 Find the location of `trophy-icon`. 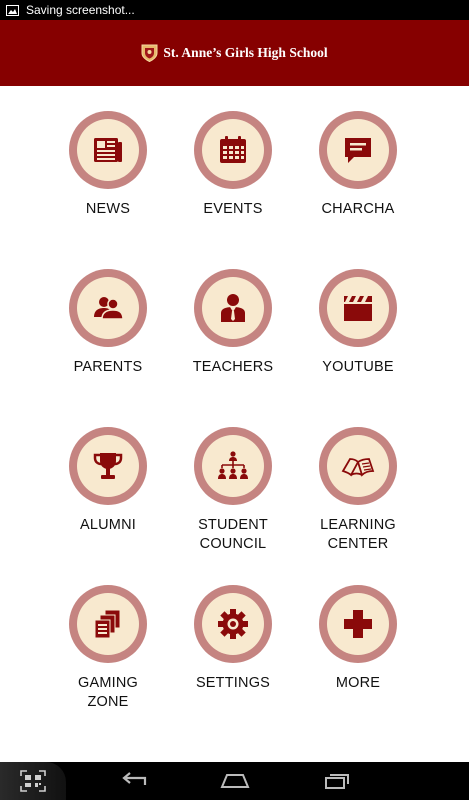

trophy-icon is located at coordinates (108, 466).